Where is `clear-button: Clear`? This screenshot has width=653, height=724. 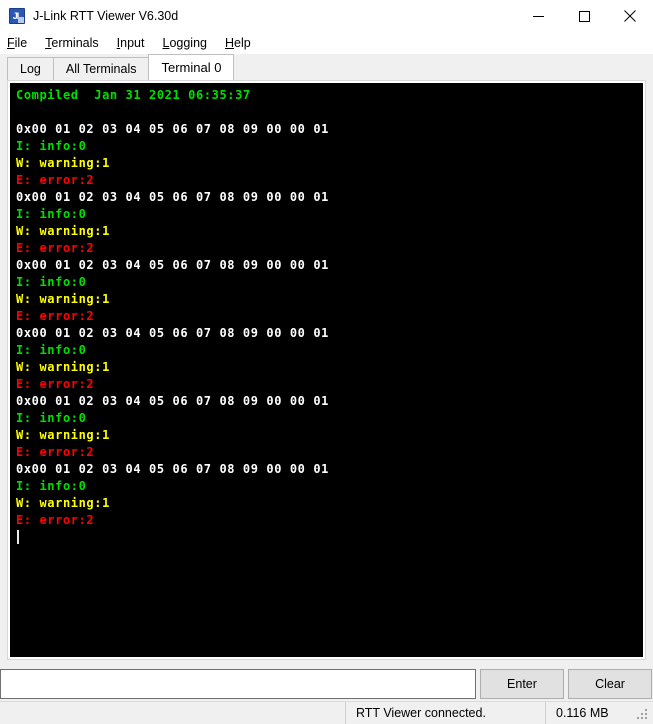 clear-button: Clear is located at coordinates (610, 684).